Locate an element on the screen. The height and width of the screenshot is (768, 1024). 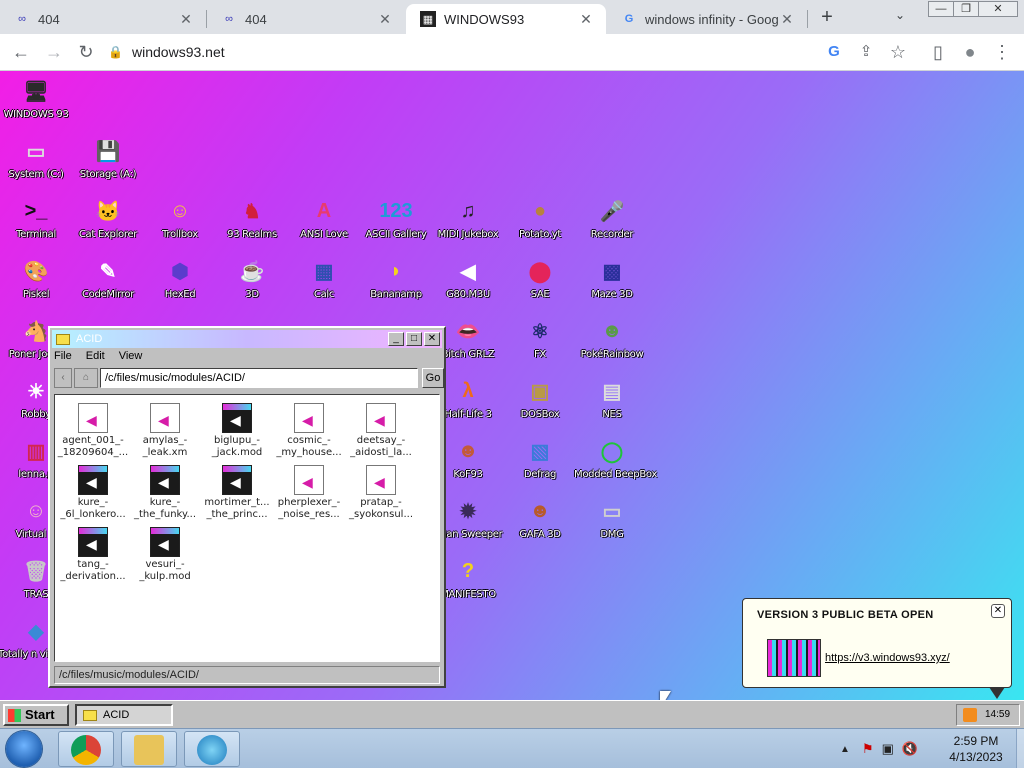
taskbar-app-shell is located at coordinates (212, 749).